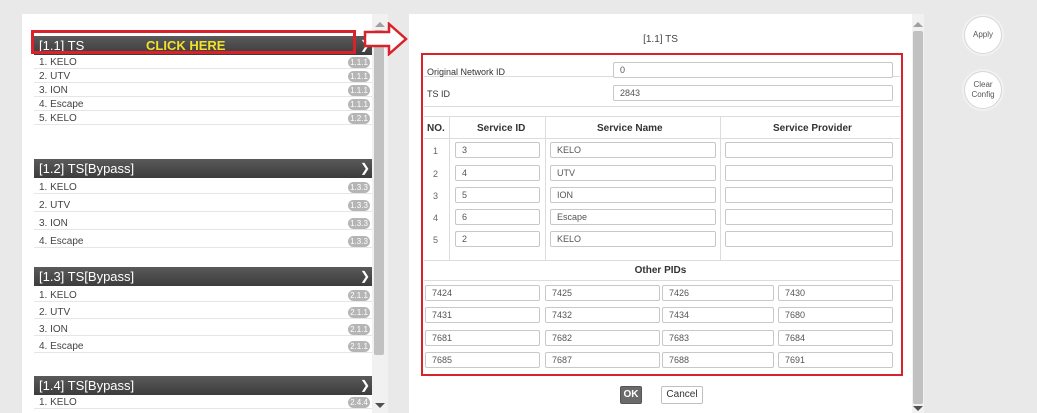  I want to click on apply-label: Apply, so click(982, 34).